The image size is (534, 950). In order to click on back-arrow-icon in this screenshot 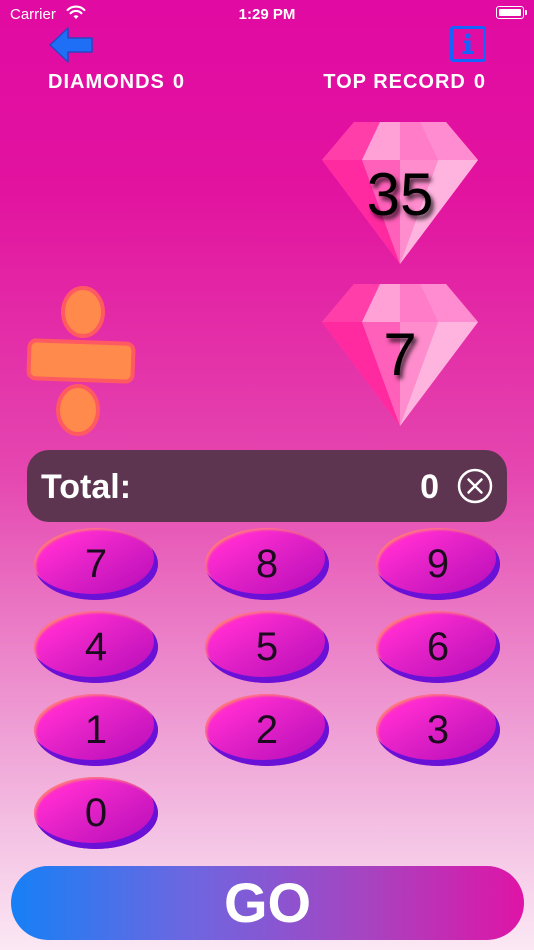, I will do `click(71, 45)`.